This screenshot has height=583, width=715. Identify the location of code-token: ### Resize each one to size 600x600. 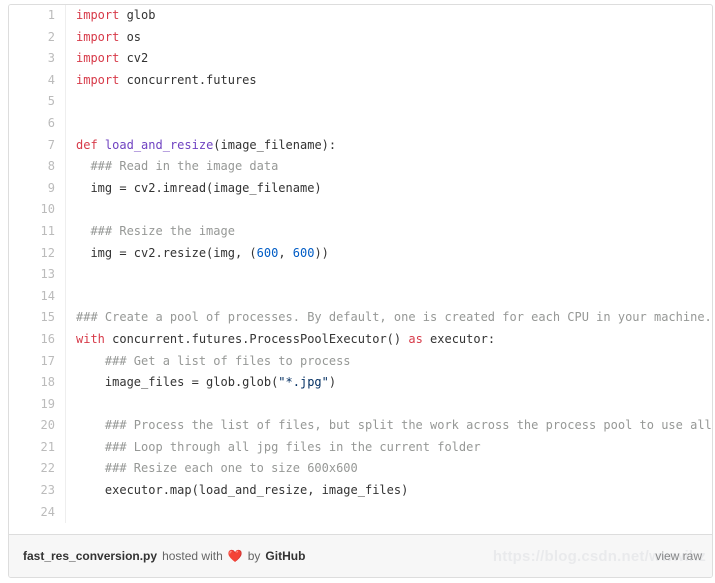
(217, 468).